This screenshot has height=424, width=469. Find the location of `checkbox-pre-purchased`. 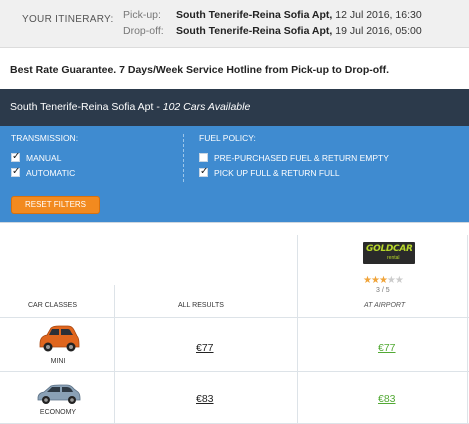

checkbox-pre-purchased is located at coordinates (203, 157).